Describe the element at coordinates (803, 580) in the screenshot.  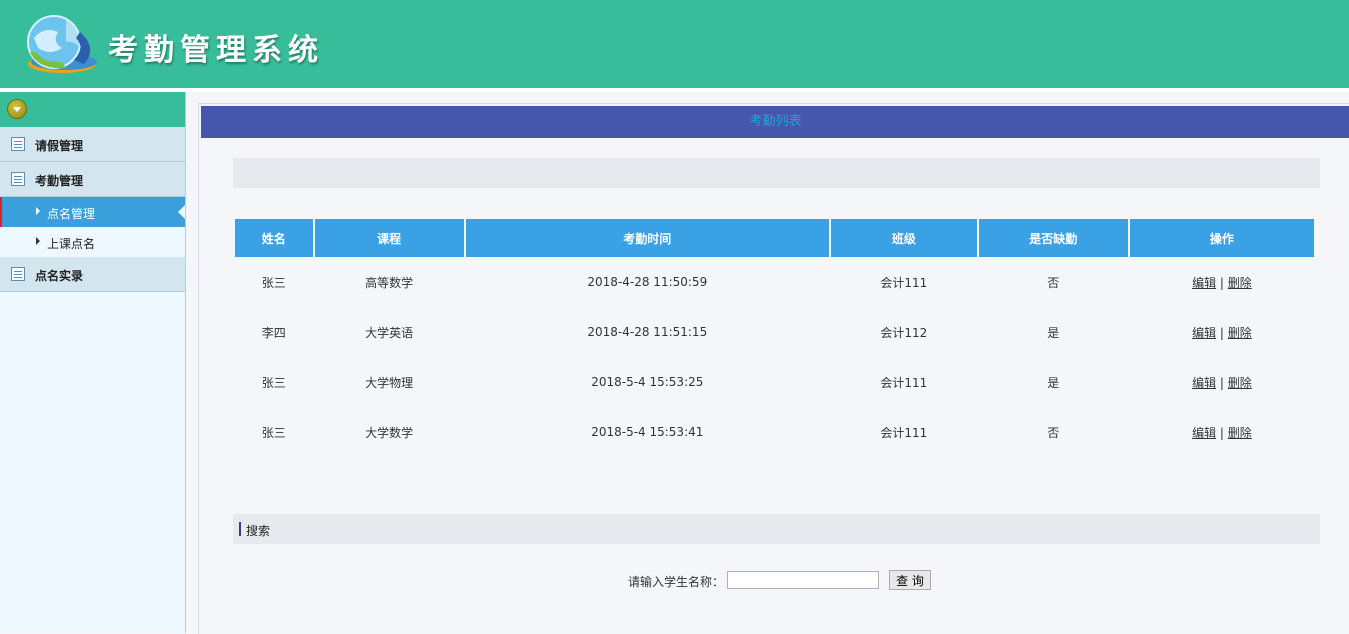
I see `student-name-input` at that location.